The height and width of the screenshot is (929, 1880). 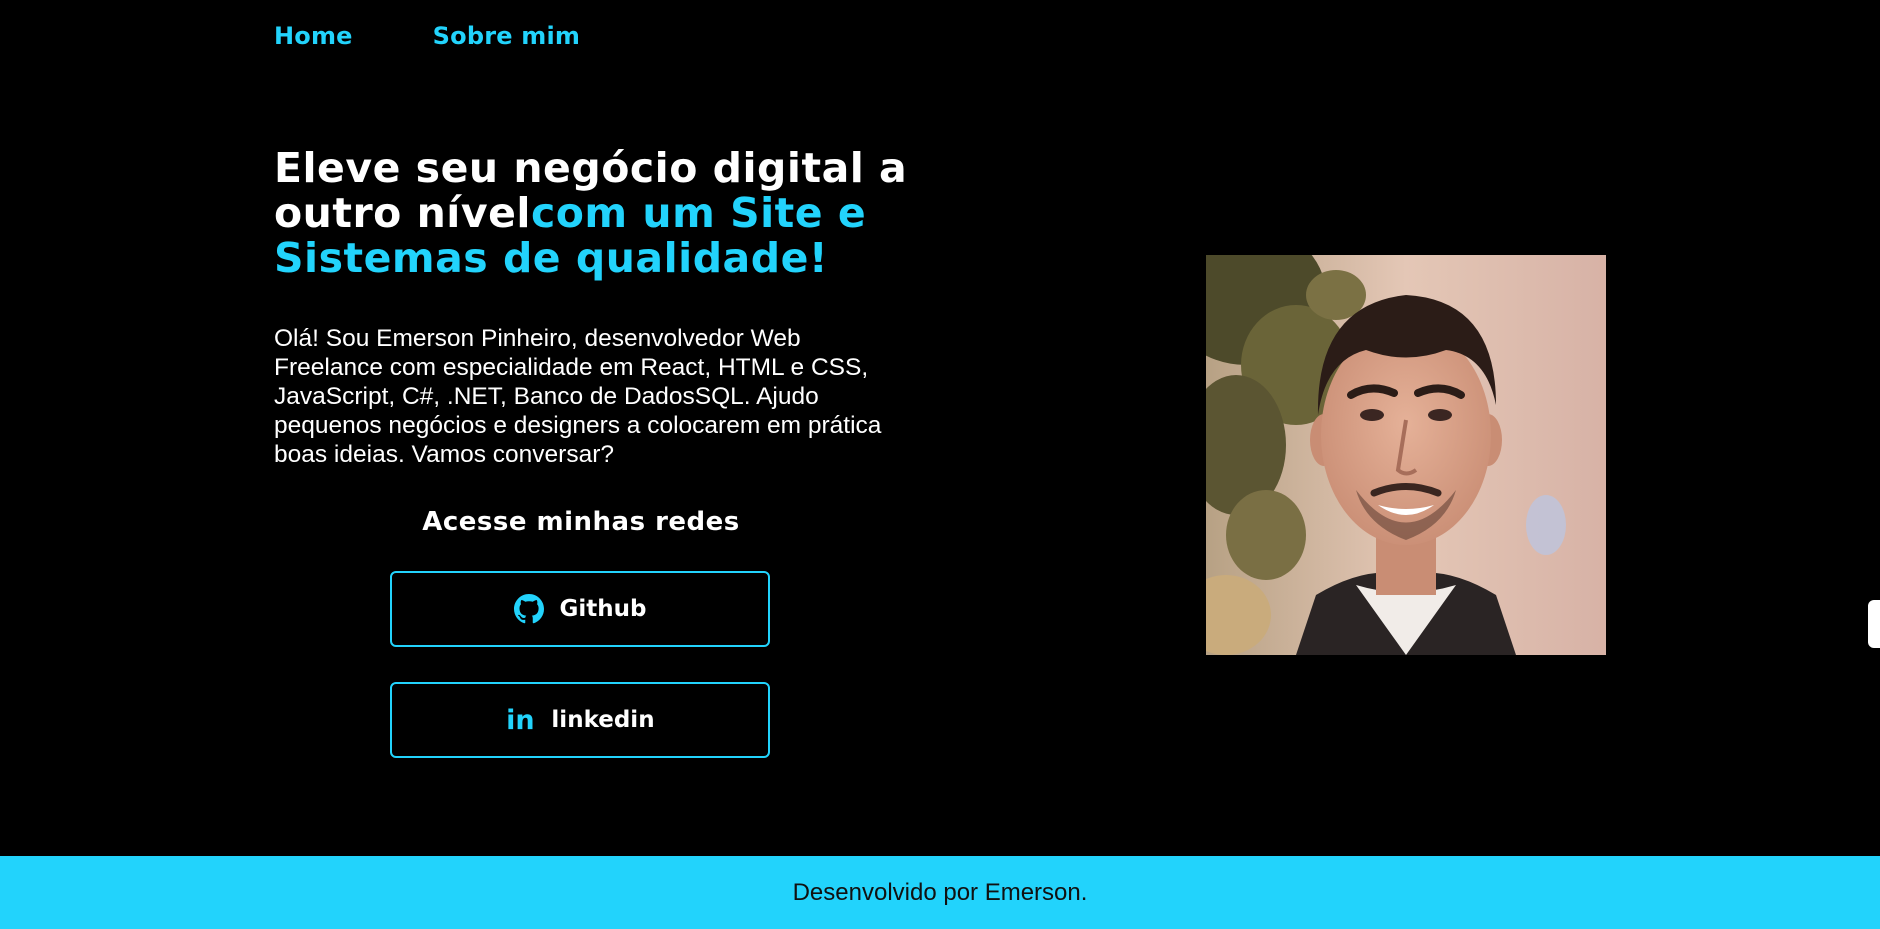 I want to click on edge-tab, so click(x=1874, y=624).